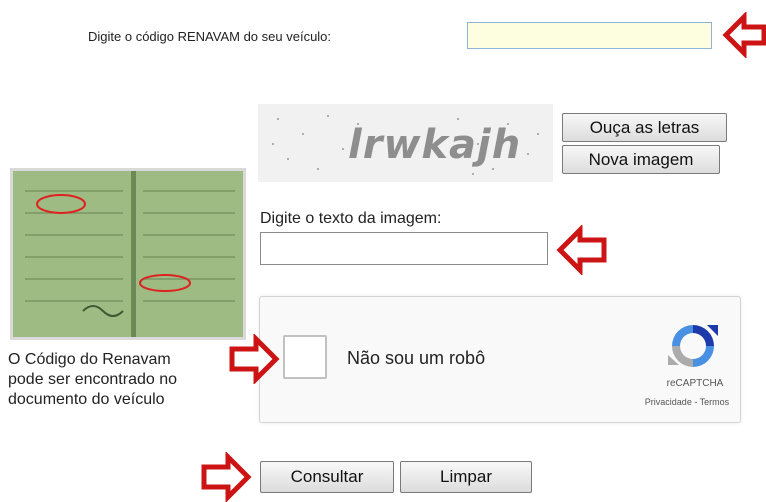 This screenshot has width=766, height=502. Describe the element at coordinates (416, 358) in the screenshot. I see `recaptcha-checkbox-label: Não sou um robô` at that location.